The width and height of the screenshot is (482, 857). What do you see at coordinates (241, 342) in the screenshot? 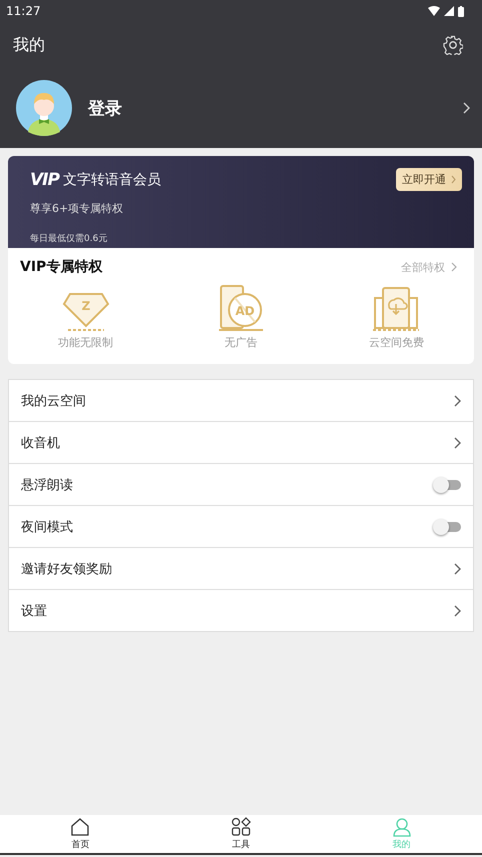
I see `perk-label: 无广告` at bounding box center [241, 342].